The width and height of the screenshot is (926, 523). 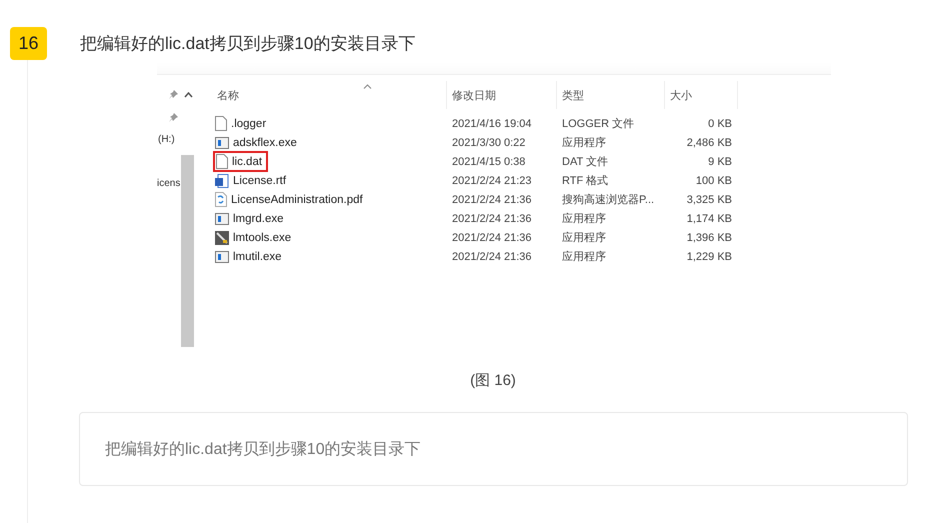 What do you see at coordinates (585, 161) in the screenshot?
I see `file-type-cell-text: DAT 文件` at bounding box center [585, 161].